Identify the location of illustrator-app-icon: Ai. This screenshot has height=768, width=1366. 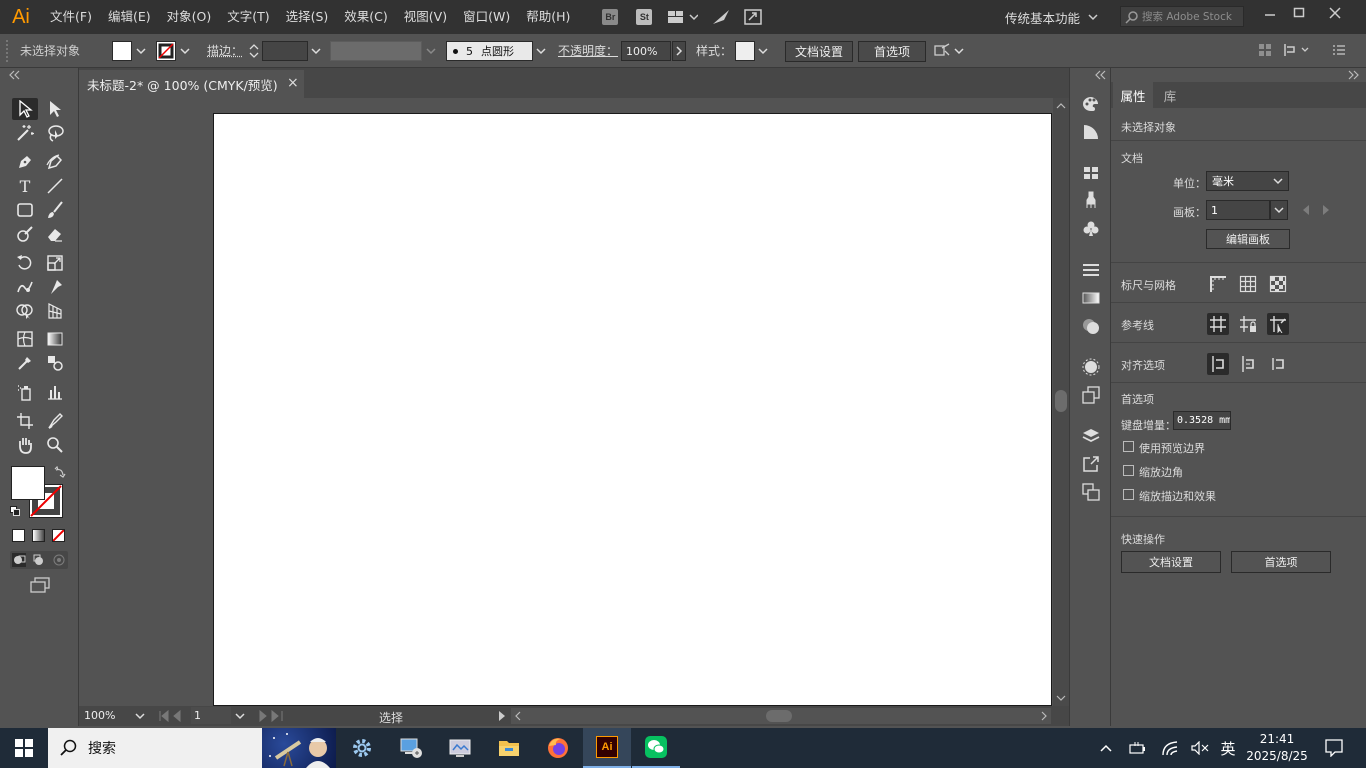
(607, 748).